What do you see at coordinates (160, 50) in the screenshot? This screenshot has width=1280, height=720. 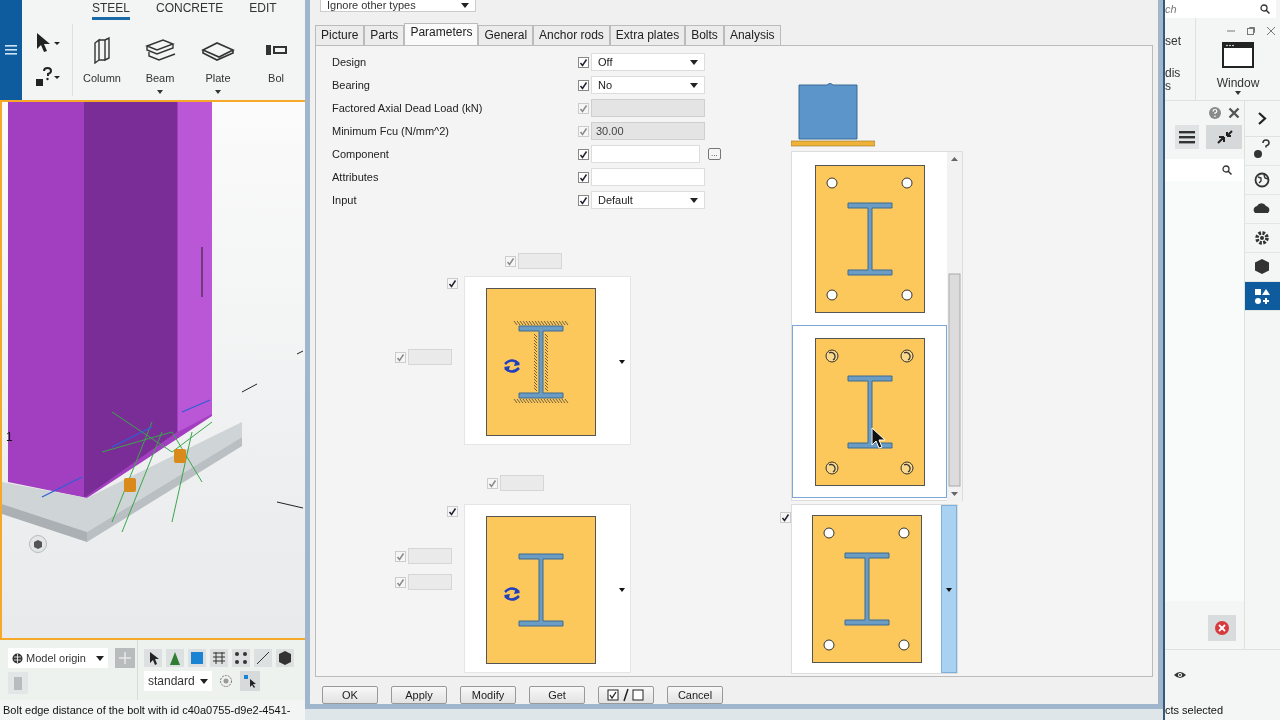 I see `beam-icon` at bounding box center [160, 50].